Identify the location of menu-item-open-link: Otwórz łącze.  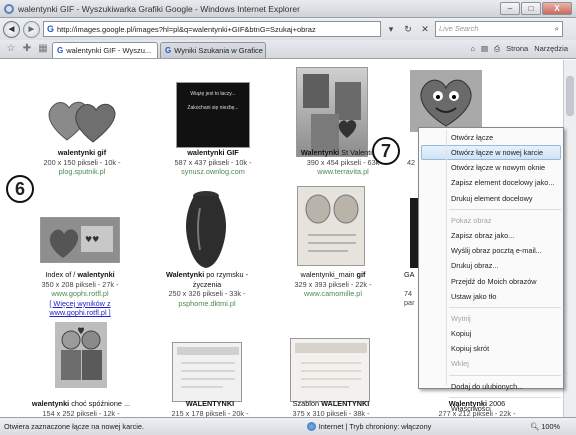
(491, 137).